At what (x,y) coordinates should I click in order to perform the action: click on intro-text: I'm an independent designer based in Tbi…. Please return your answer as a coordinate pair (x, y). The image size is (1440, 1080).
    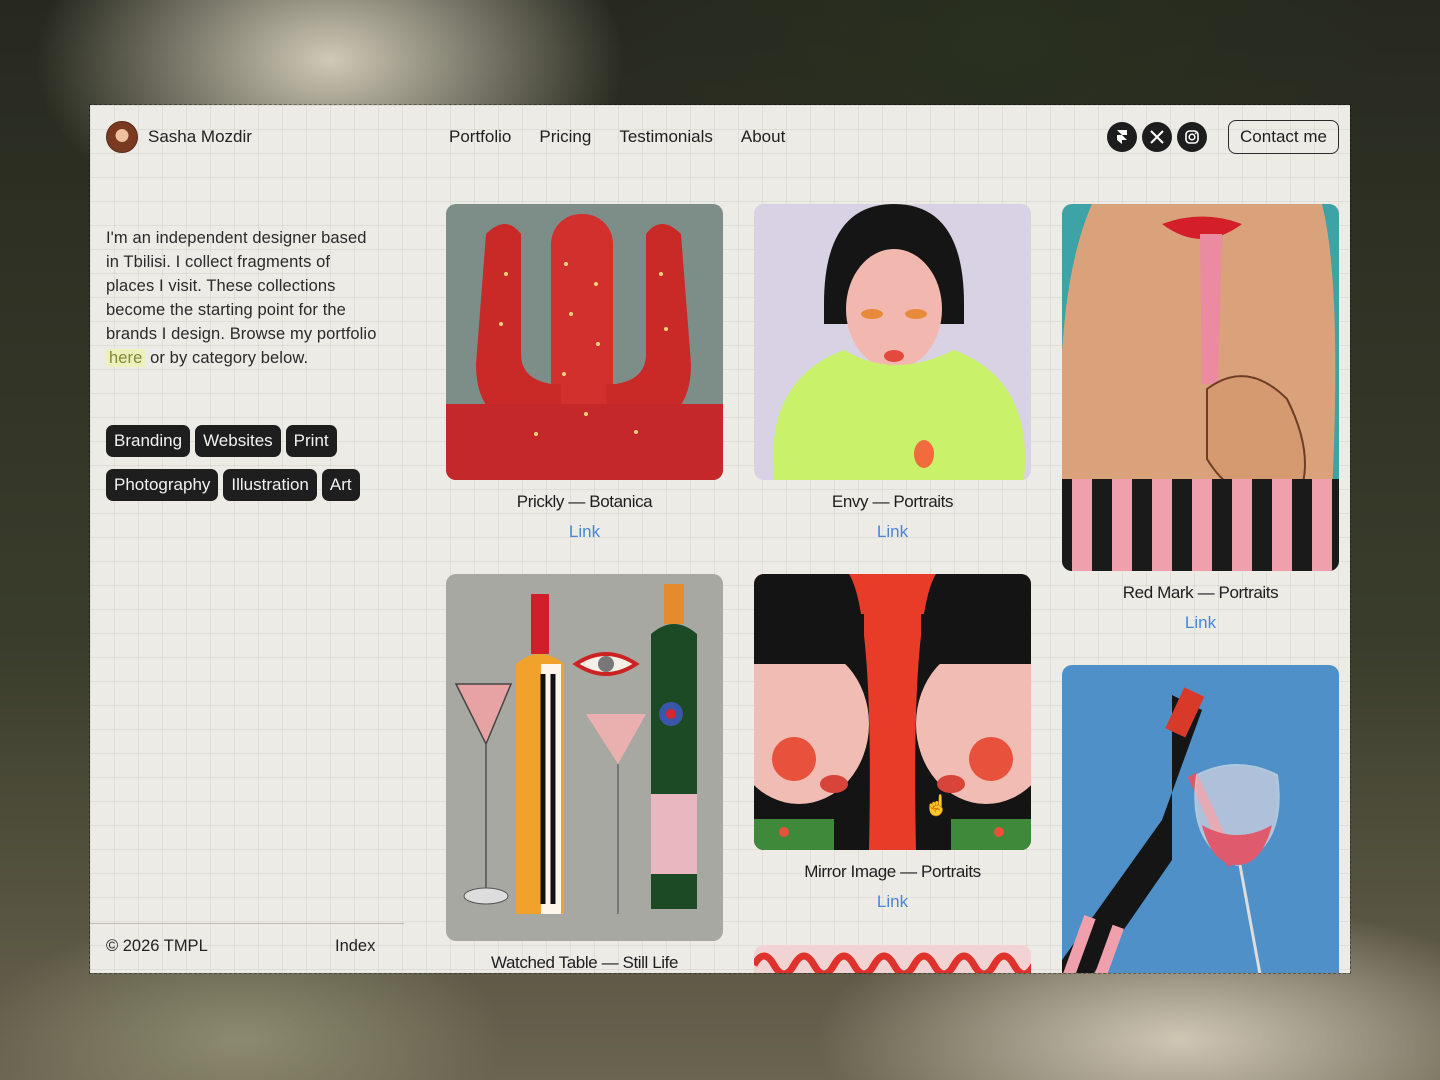
    Looking at the image, I should click on (243, 298).